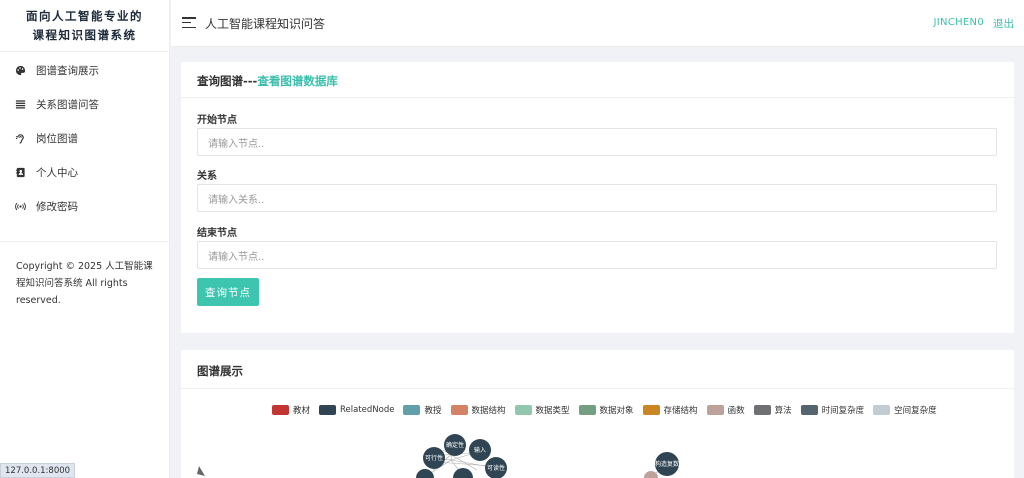 The height and width of the screenshot is (478, 1024). I want to click on legend-label: 教材, so click(302, 411).